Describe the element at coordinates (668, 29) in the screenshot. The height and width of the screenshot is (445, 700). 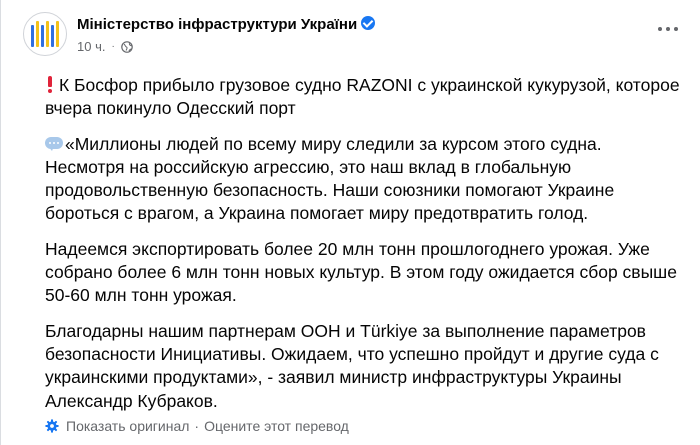
I see `more-options-icon` at that location.